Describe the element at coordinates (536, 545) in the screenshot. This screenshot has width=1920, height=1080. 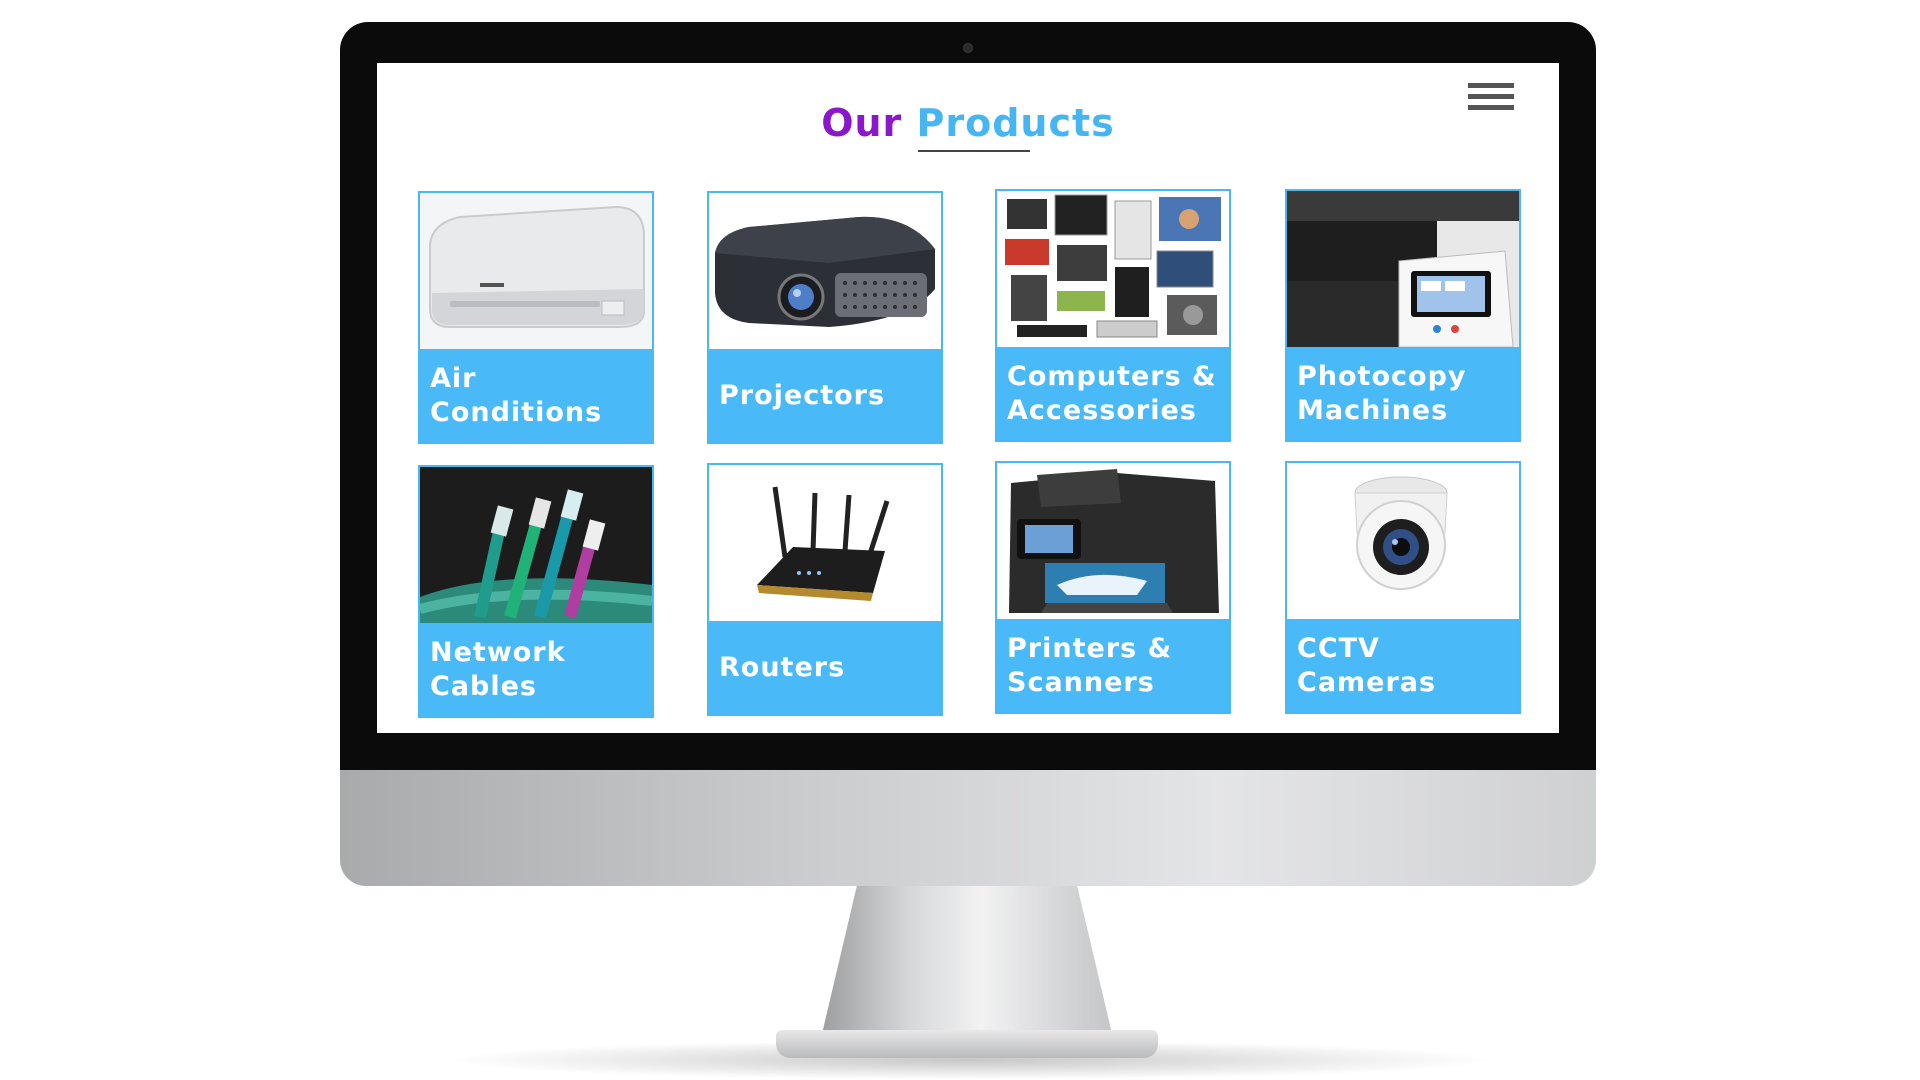
I see `network-cables-image` at that location.